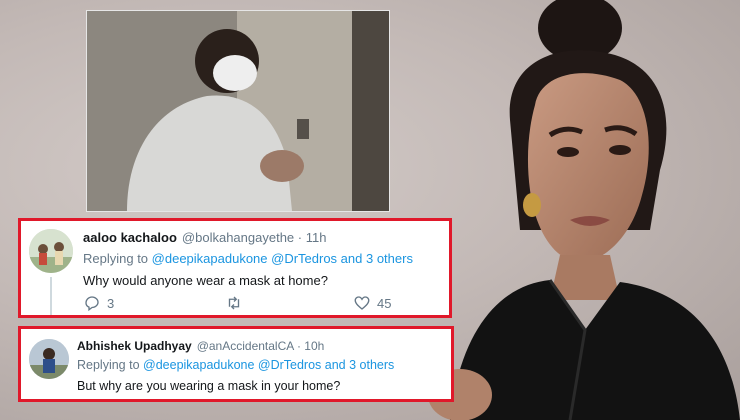 The image size is (740, 420). I want to click on retweet-icon, so click(234, 303).